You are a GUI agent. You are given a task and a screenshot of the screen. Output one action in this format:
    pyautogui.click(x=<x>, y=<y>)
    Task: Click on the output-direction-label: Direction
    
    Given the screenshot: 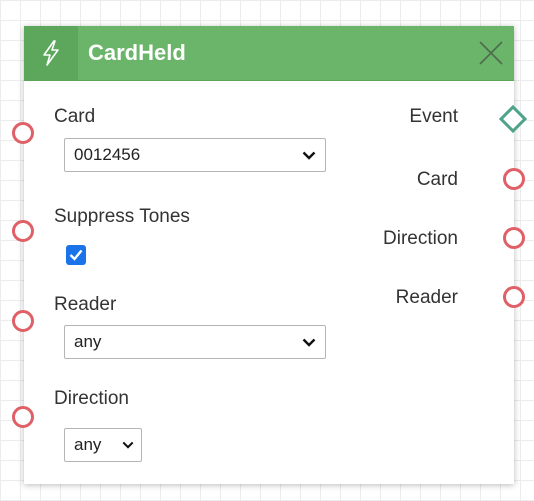 What is the action you would take?
    pyautogui.click(x=420, y=238)
    